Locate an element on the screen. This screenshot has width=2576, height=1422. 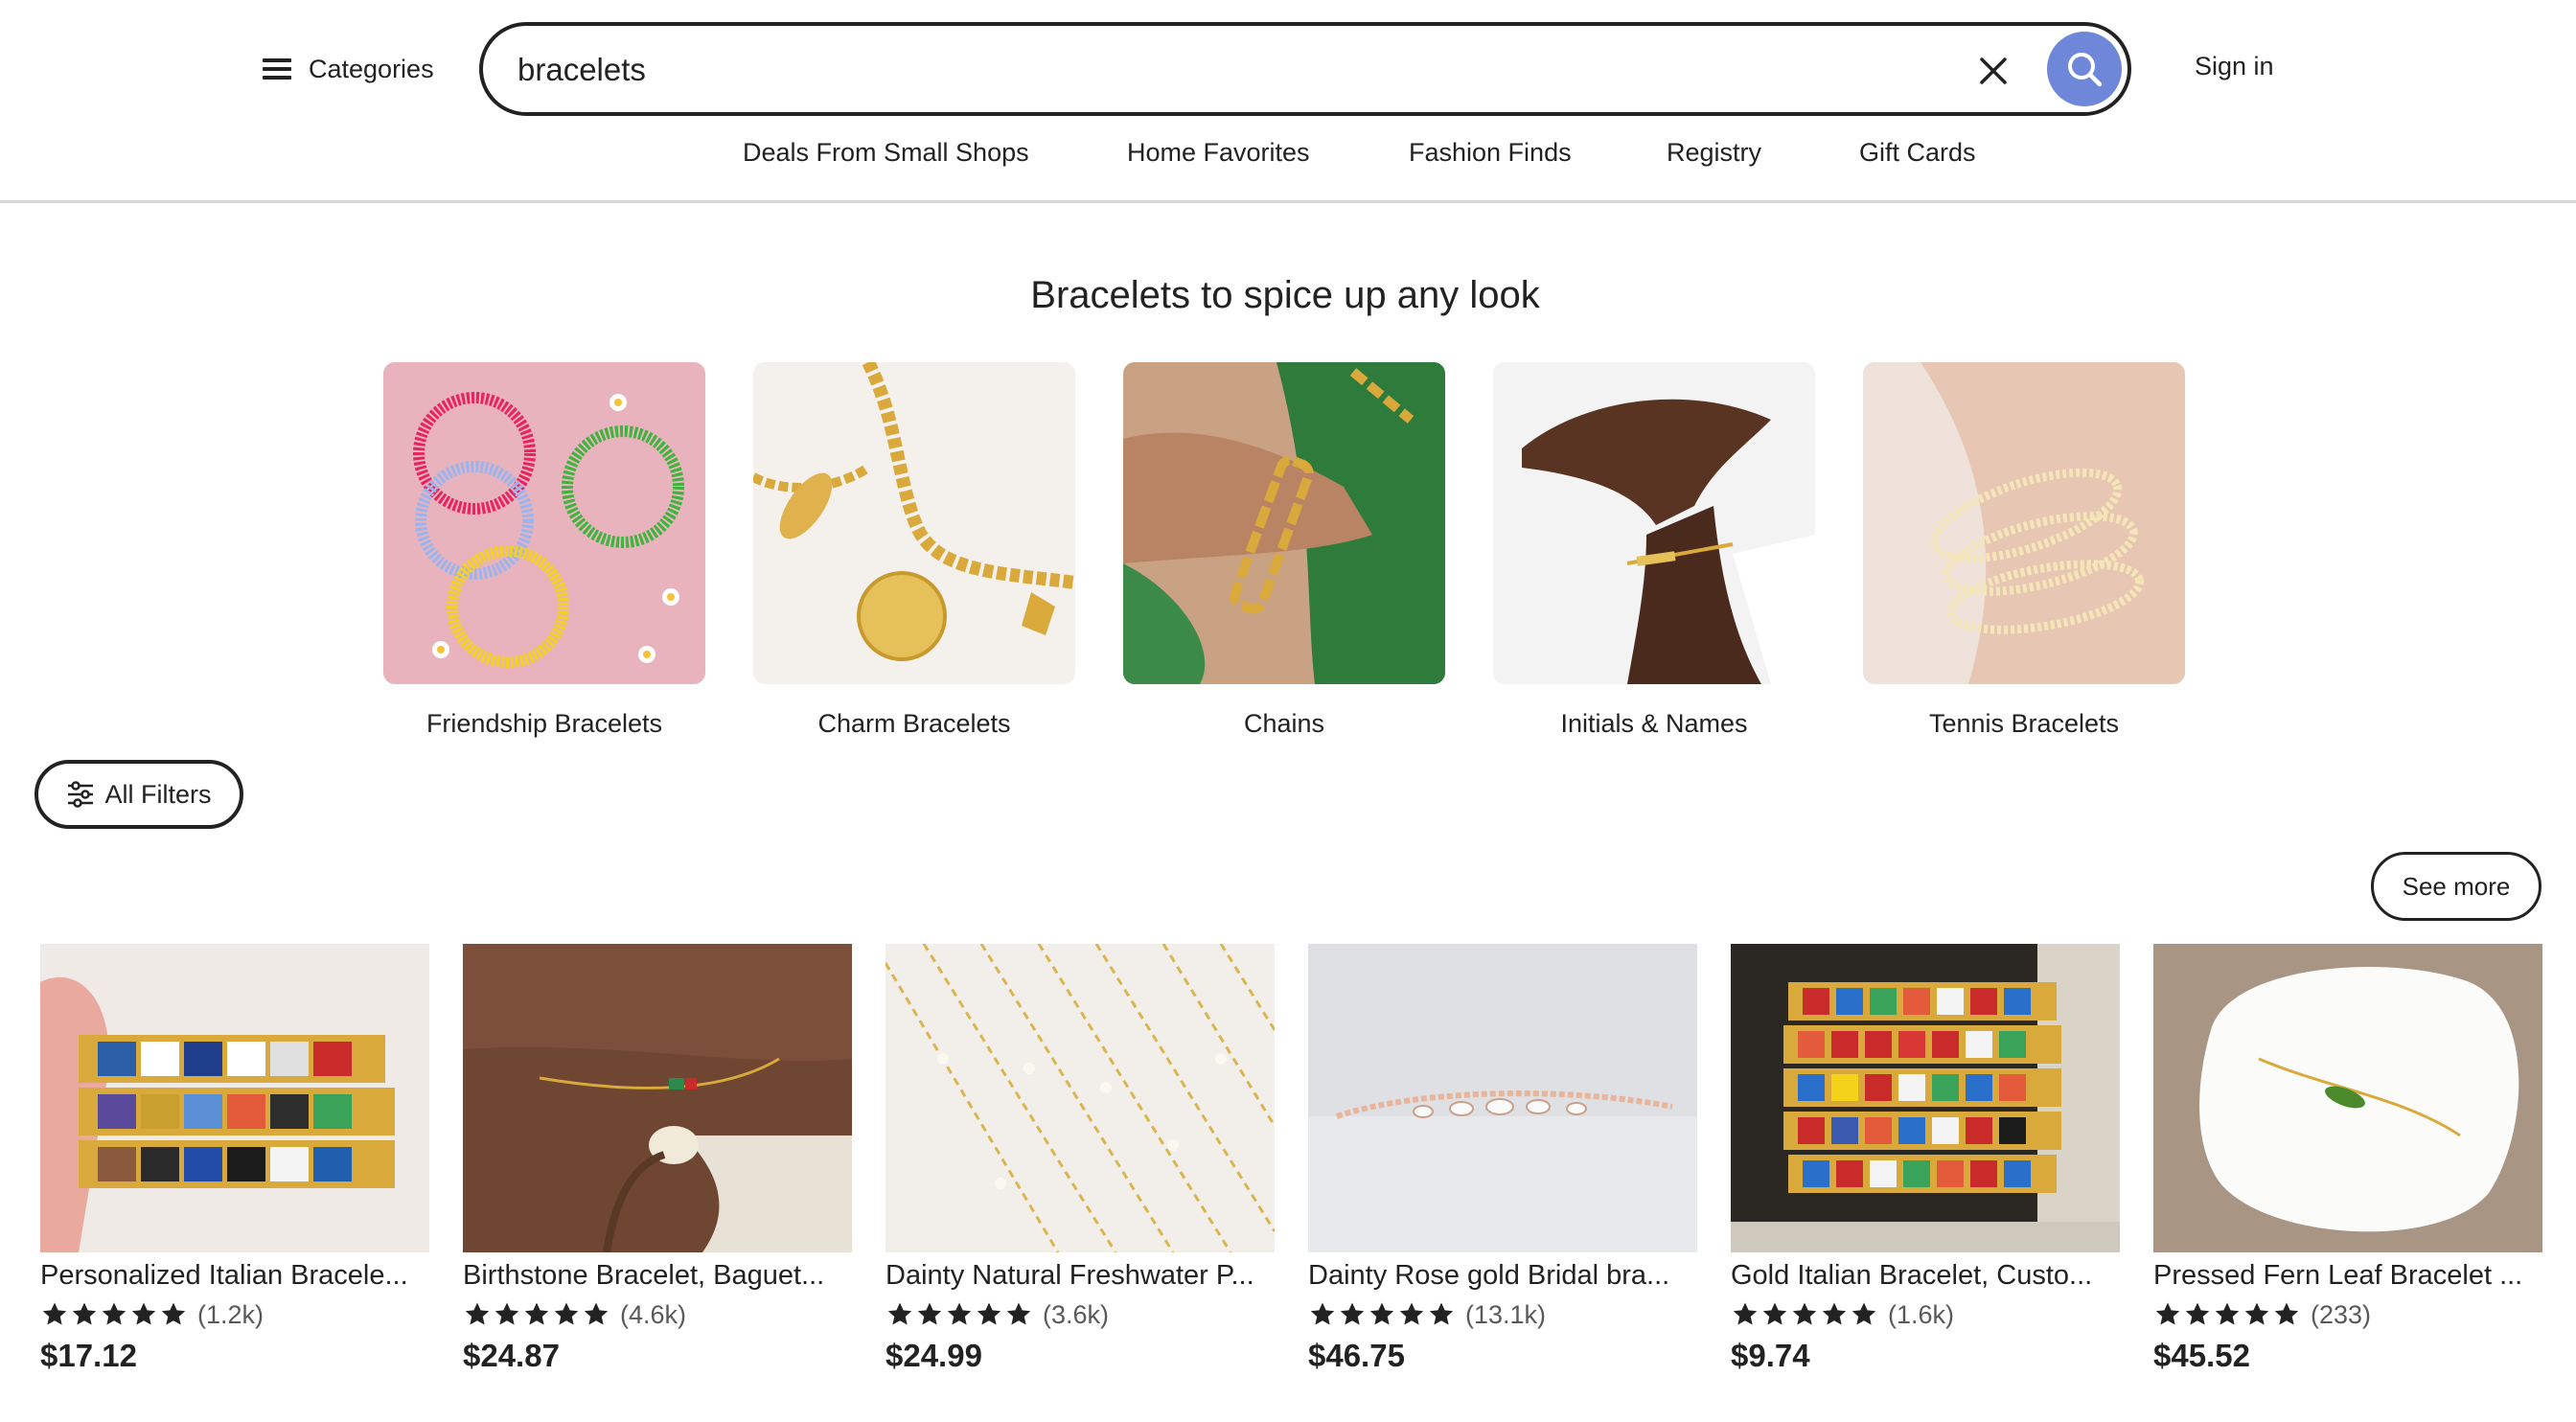
section-title: Bracelets to spice up any look is located at coordinates (1285, 295).